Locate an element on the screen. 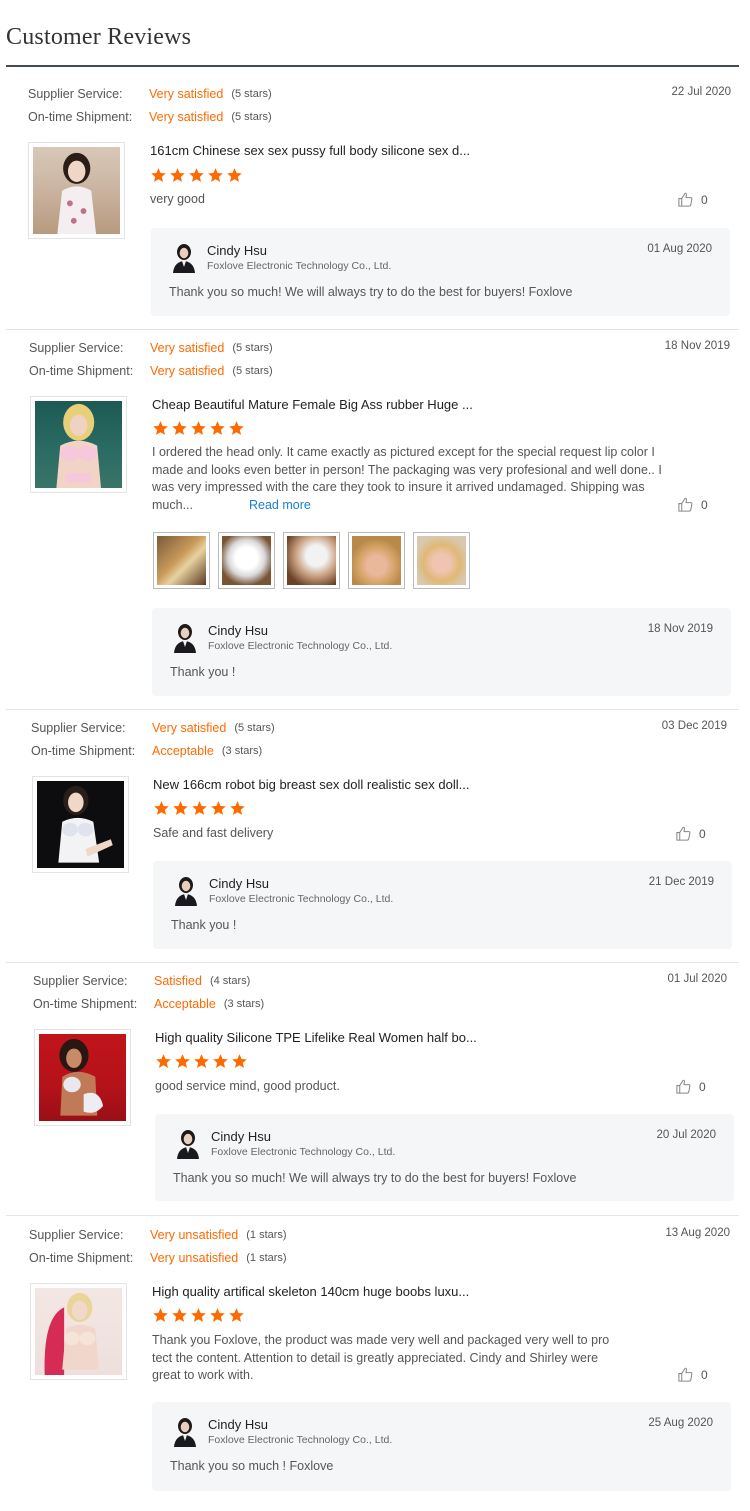 The width and height of the screenshot is (750, 1511). product-image is located at coordinates (76, 190).